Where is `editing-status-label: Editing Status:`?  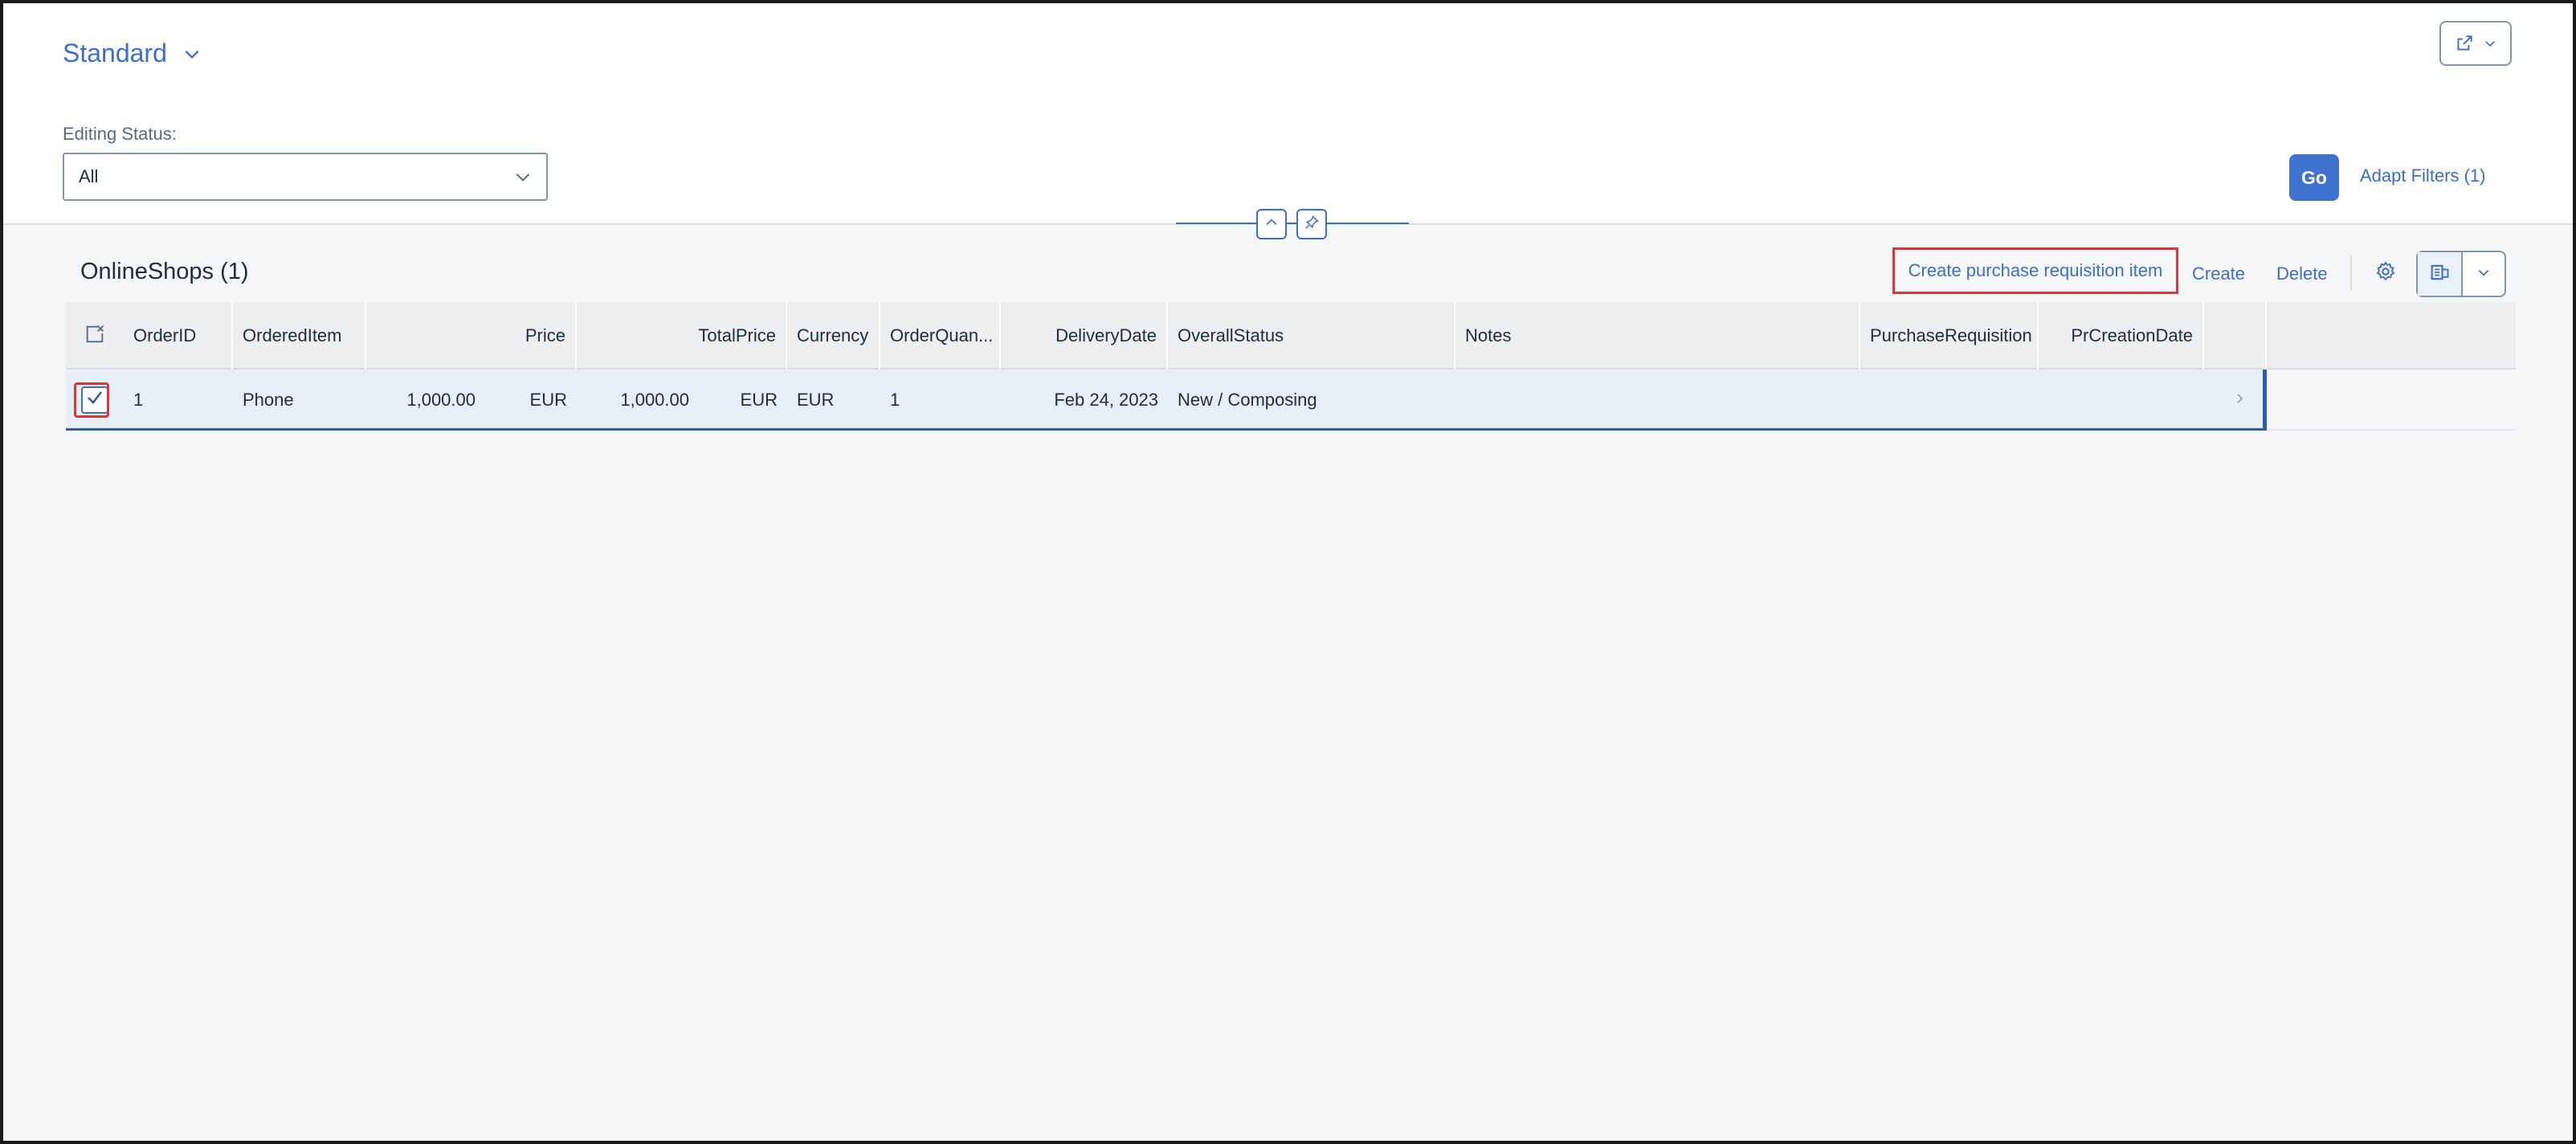 editing-status-label: Editing Status: is located at coordinates (120, 134).